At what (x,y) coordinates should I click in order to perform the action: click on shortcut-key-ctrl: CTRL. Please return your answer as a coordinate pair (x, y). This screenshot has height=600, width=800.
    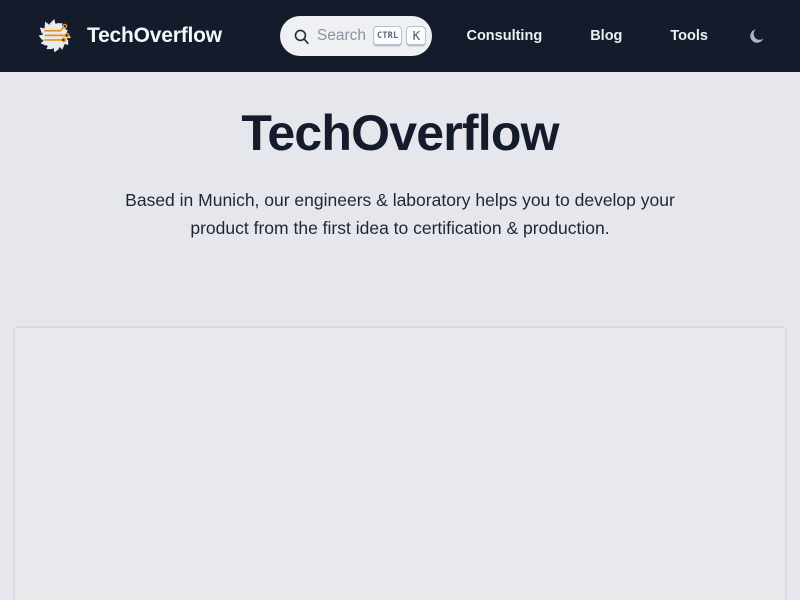
    Looking at the image, I should click on (388, 36).